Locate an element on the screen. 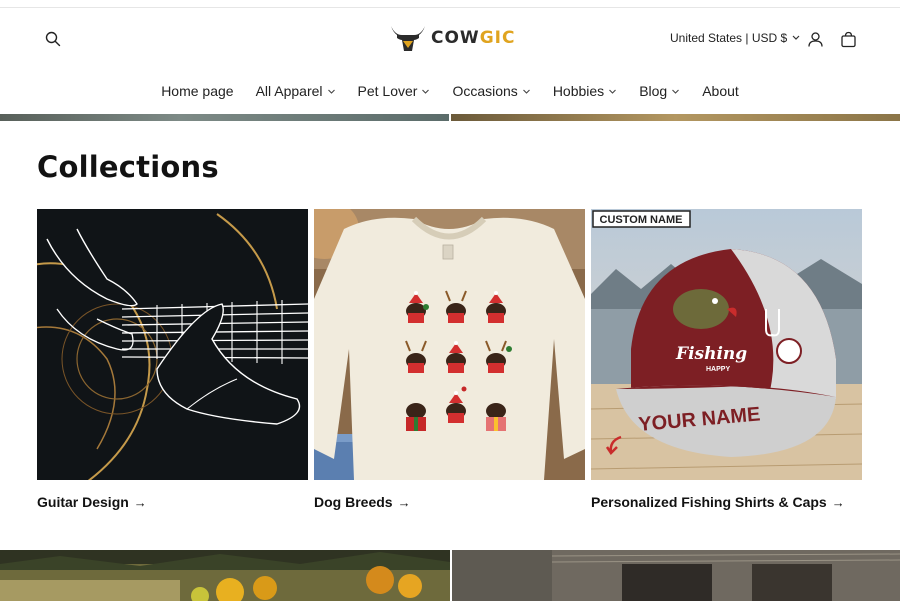 The image size is (900, 601). nav-item-label: Pet Lover is located at coordinates (387, 91).